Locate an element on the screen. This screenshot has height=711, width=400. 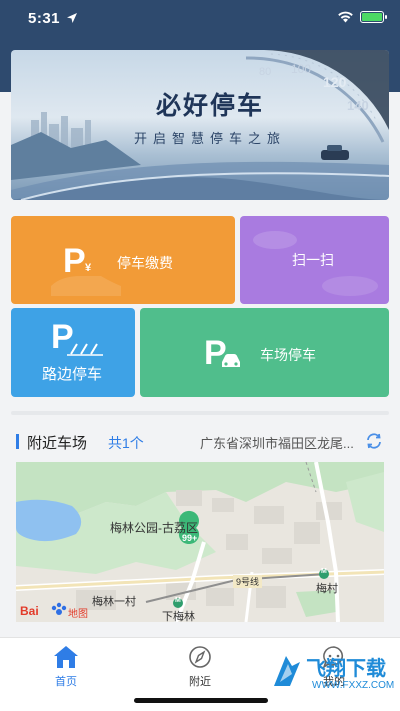
banner-subtitle: 开启智慧停车之旅 is located at coordinates (209, 138).